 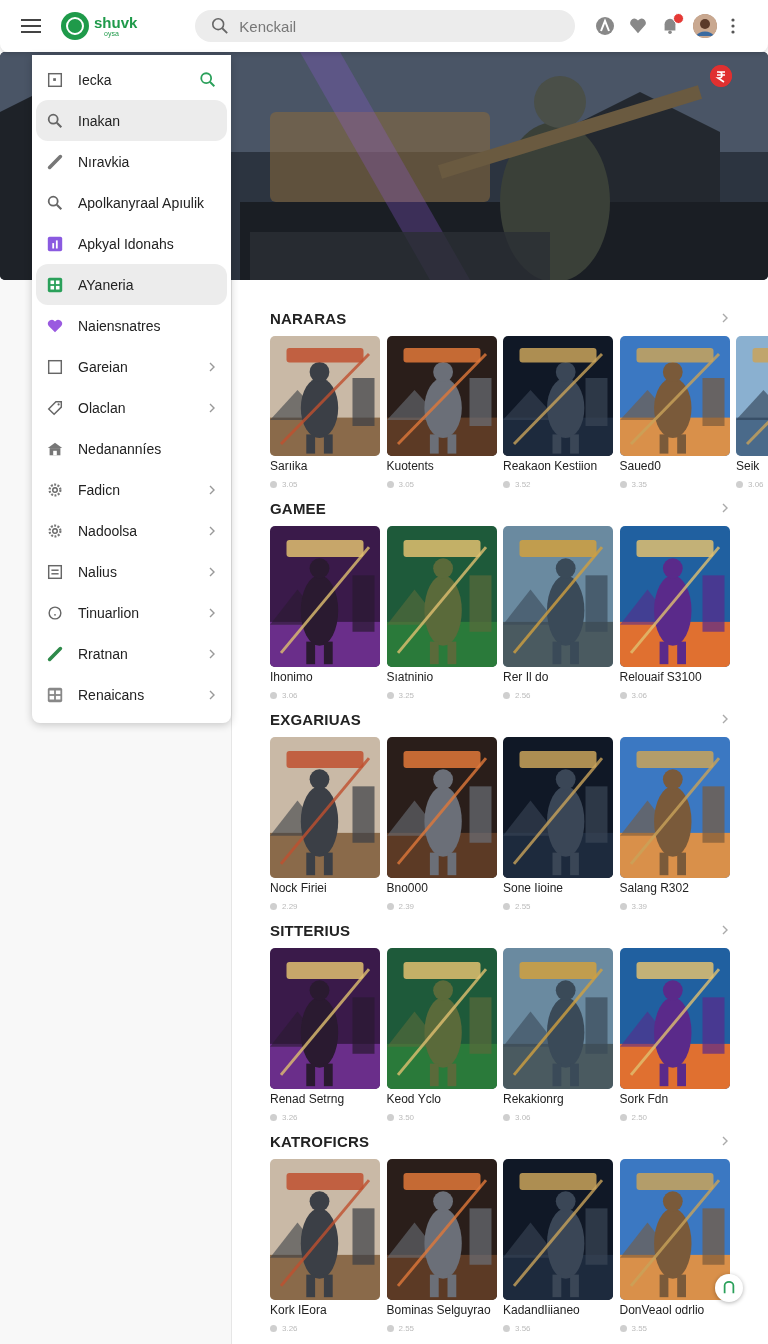 What do you see at coordinates (290, 906) in the screenshot?
I see `rating-text: 2.29` at bounding box center [290, 906].